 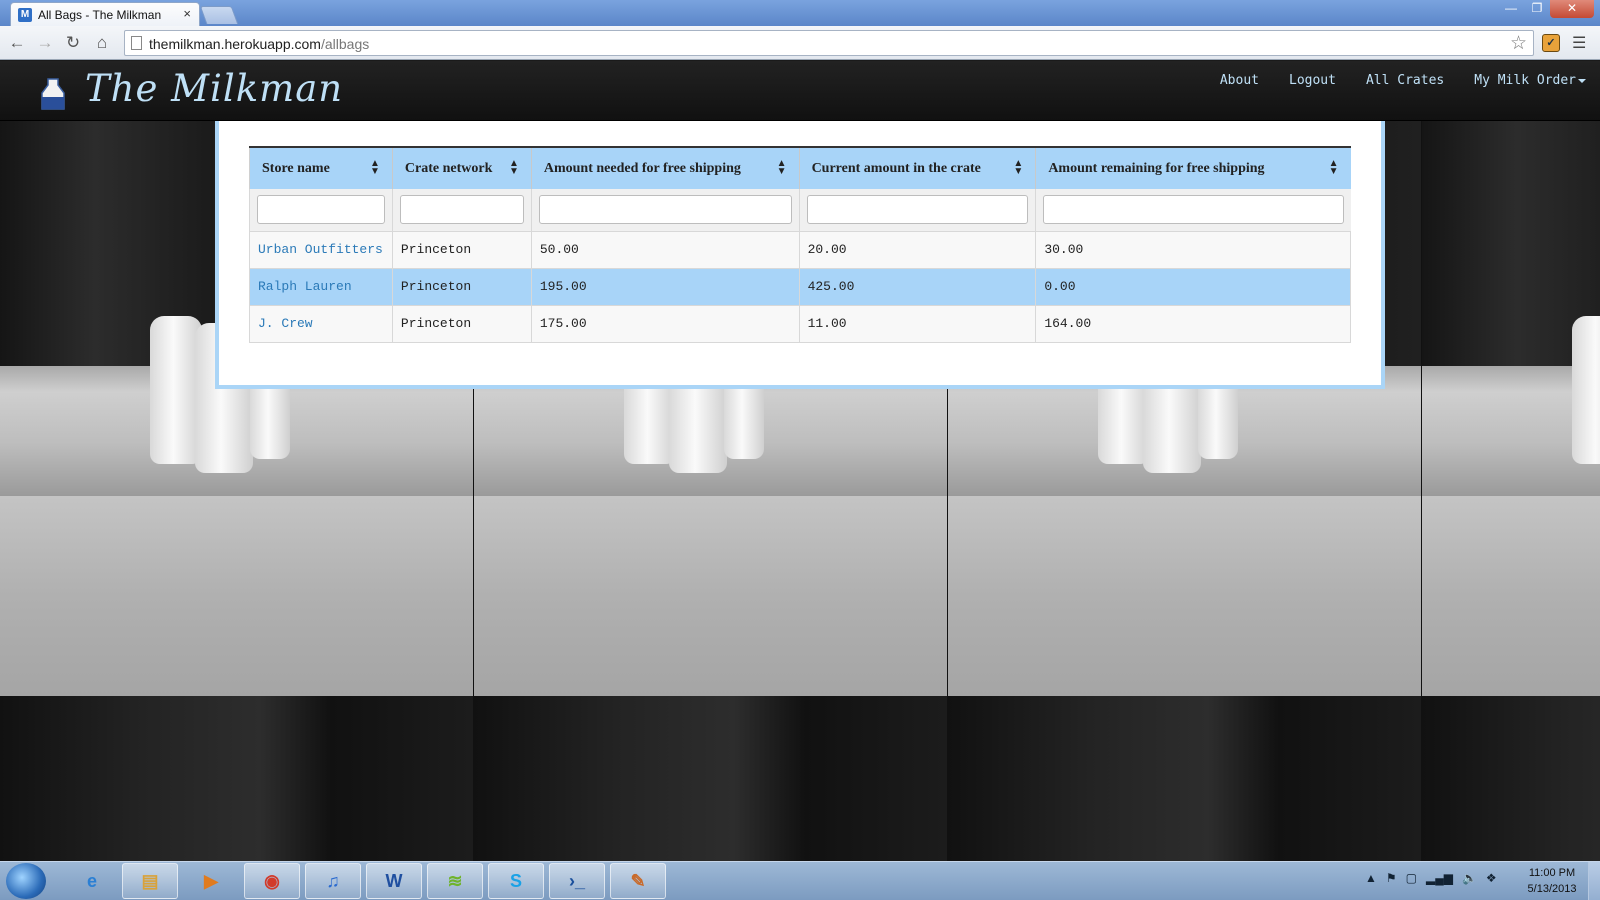 What do you see at coordinates (1594, 881) in the screenshot?
I see `show-desktop-button` at bounding box center [1594, 881].